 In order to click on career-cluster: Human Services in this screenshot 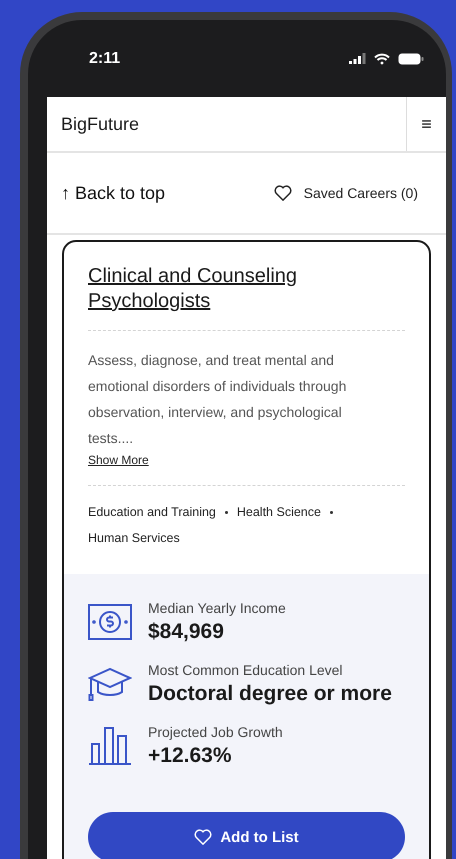, I will do `click(134, 538)`.